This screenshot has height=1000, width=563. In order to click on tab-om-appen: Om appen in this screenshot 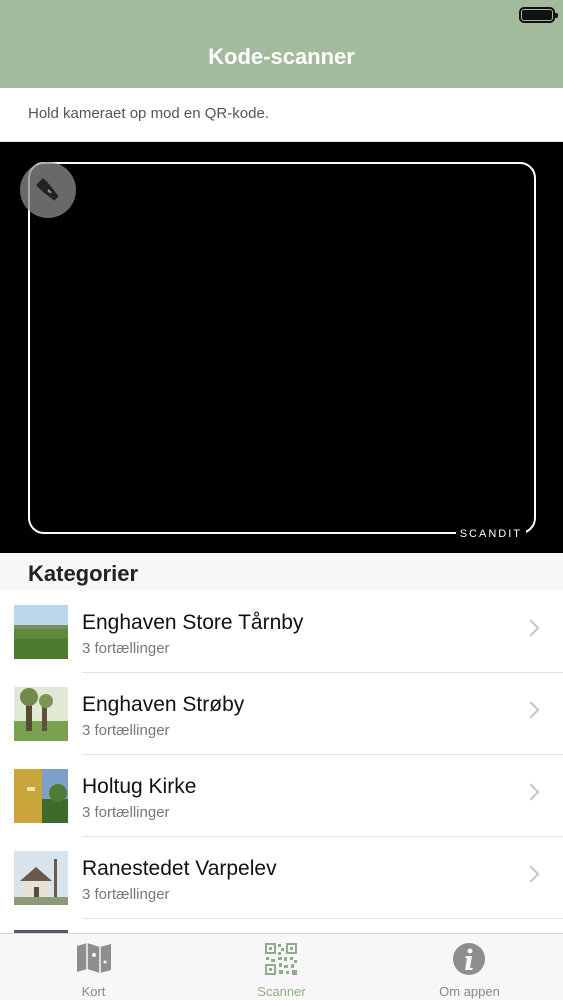, I will do `click(469, 967)`.